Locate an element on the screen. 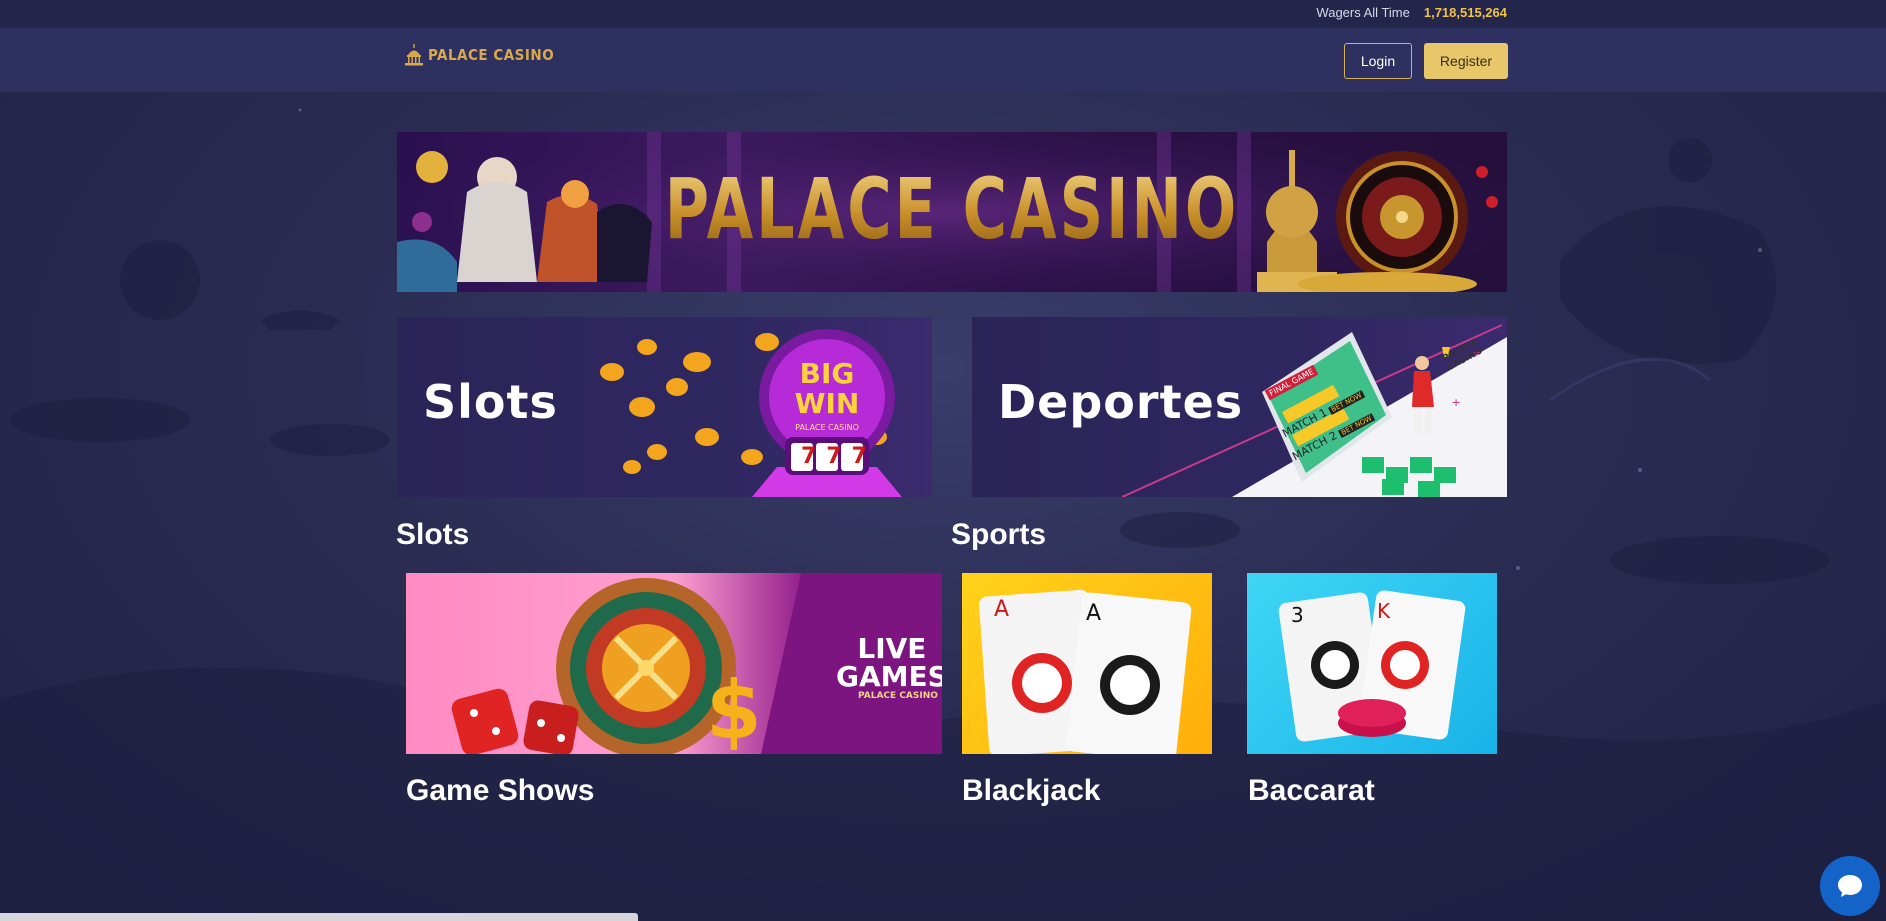 Image resolution: width=1886 pixels, height=921 pixels. baccarat-card-2-rank: K is located at coordinates (1384, 611).